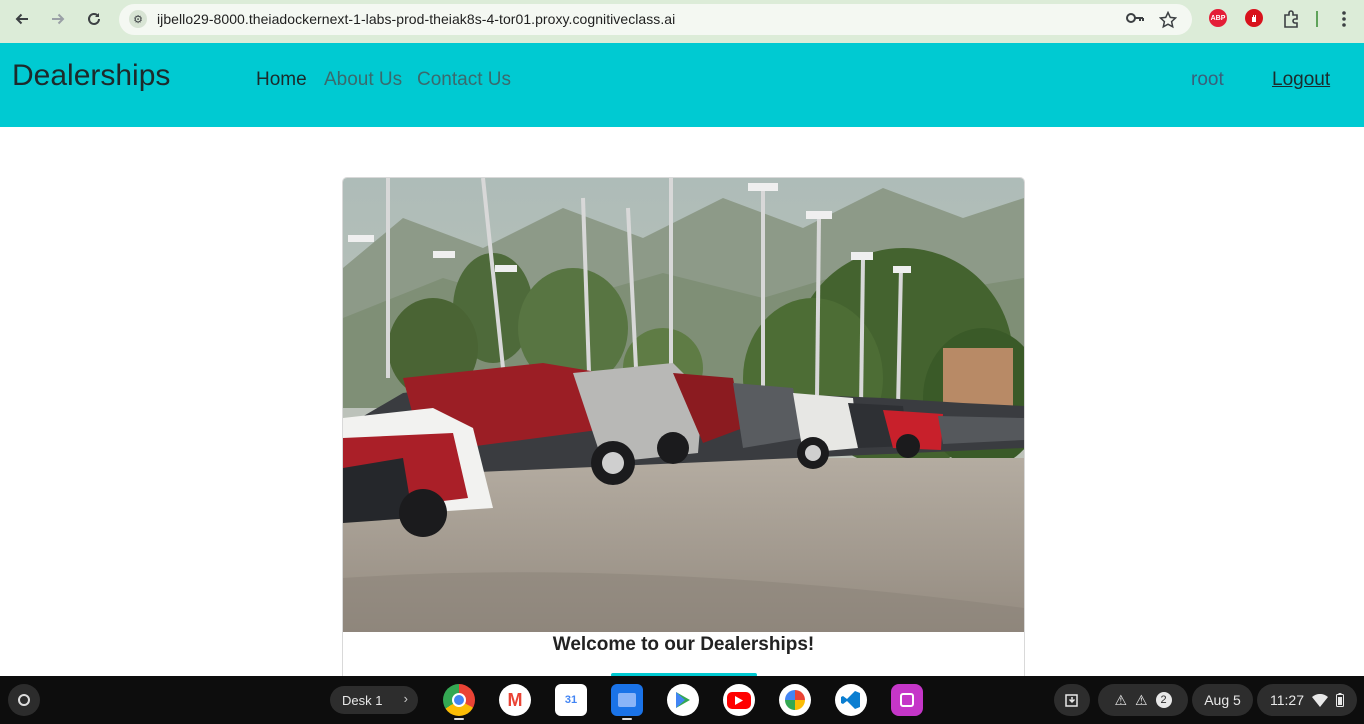  Describe the element at coordinates (1317, 19) in the screenshot. I see `toolbar-divider` at that location.